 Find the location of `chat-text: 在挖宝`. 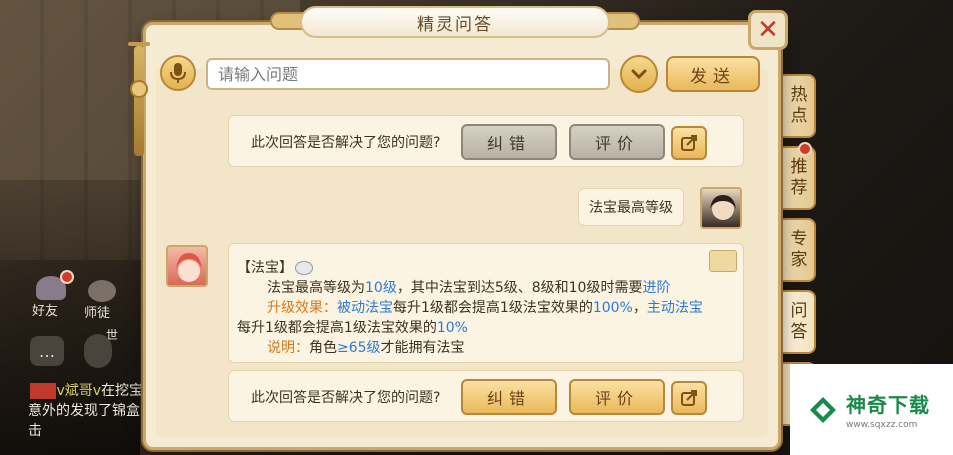

chat-text: 在挖宝 is located at coordinates (122, 391).